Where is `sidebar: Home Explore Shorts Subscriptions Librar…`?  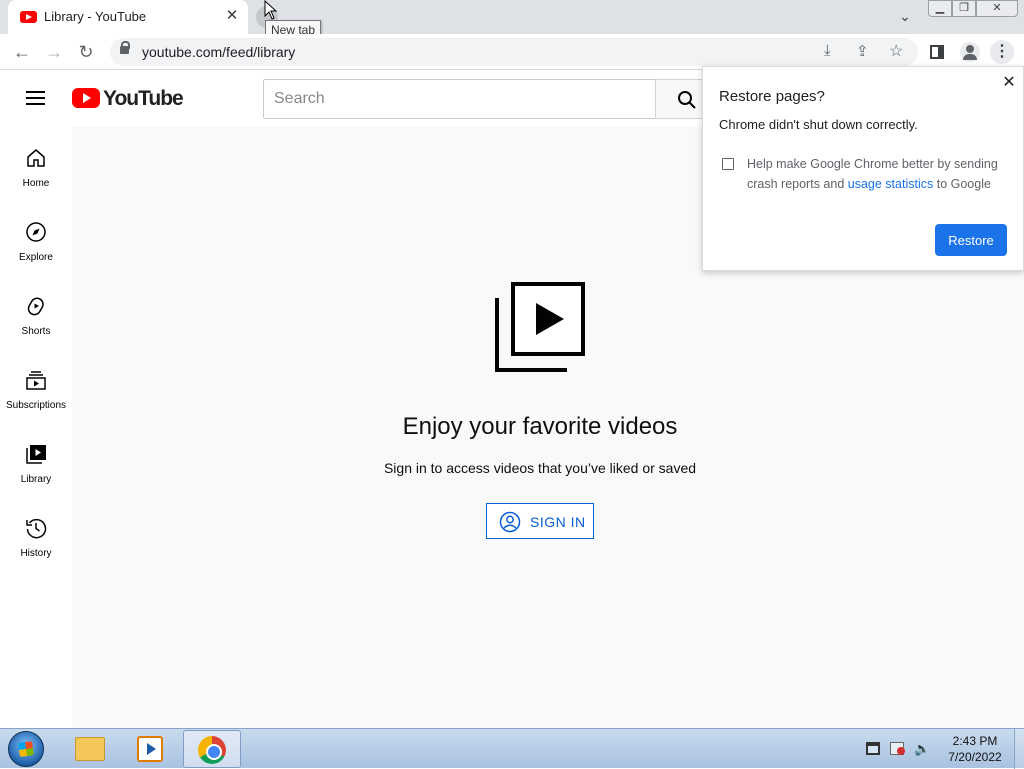 sidebar: Home Explore Shorts Subscriptions Librar… is located at coordinates (36, 427).